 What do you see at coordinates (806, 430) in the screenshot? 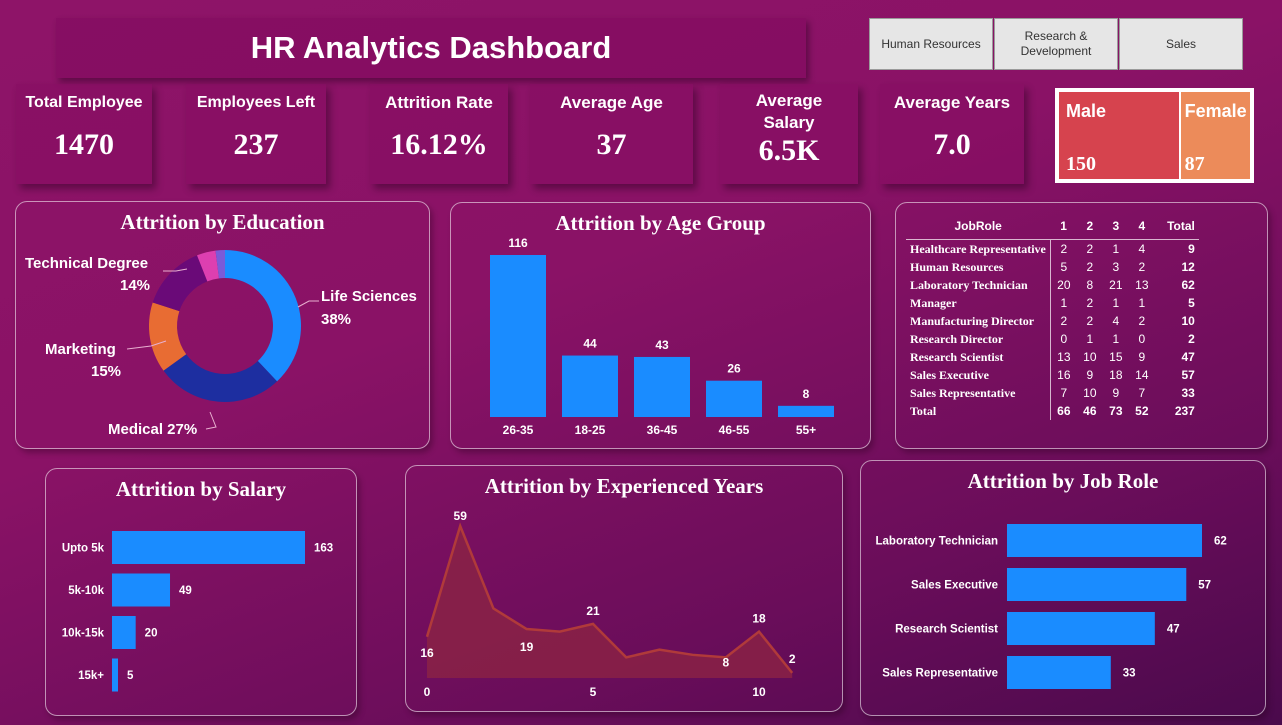
I see `age-bar-category: 55+` at bounding box center [806, 430].